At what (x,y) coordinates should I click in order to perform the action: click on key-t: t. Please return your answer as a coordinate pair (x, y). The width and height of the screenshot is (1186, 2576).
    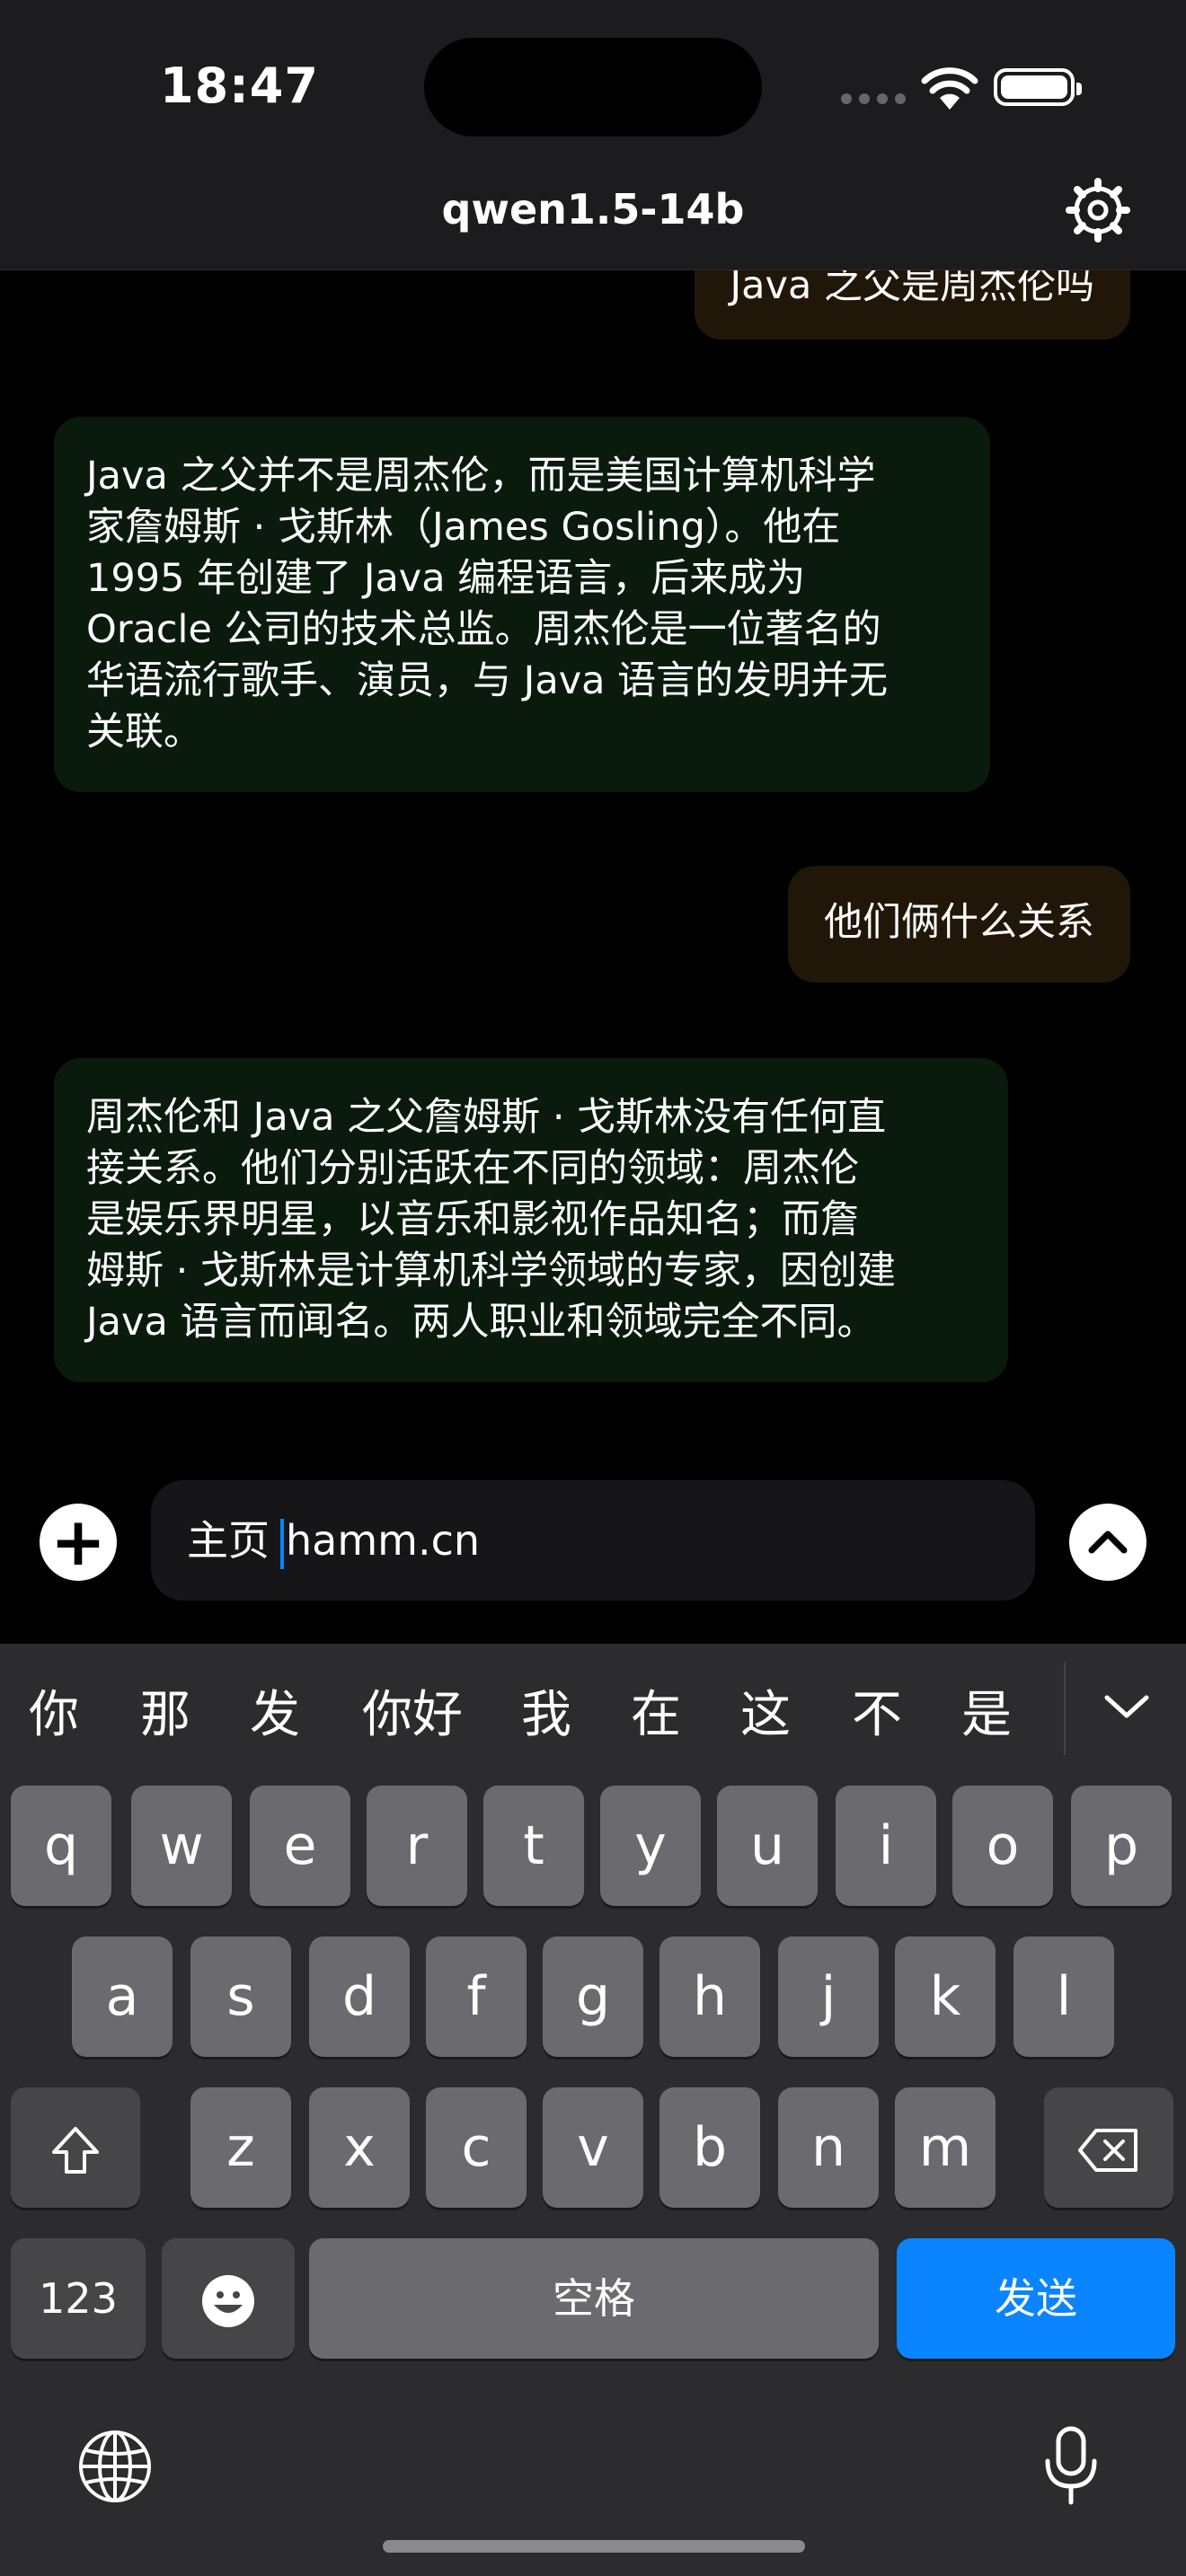
    Looking at the image, I should click on (533, 1846).